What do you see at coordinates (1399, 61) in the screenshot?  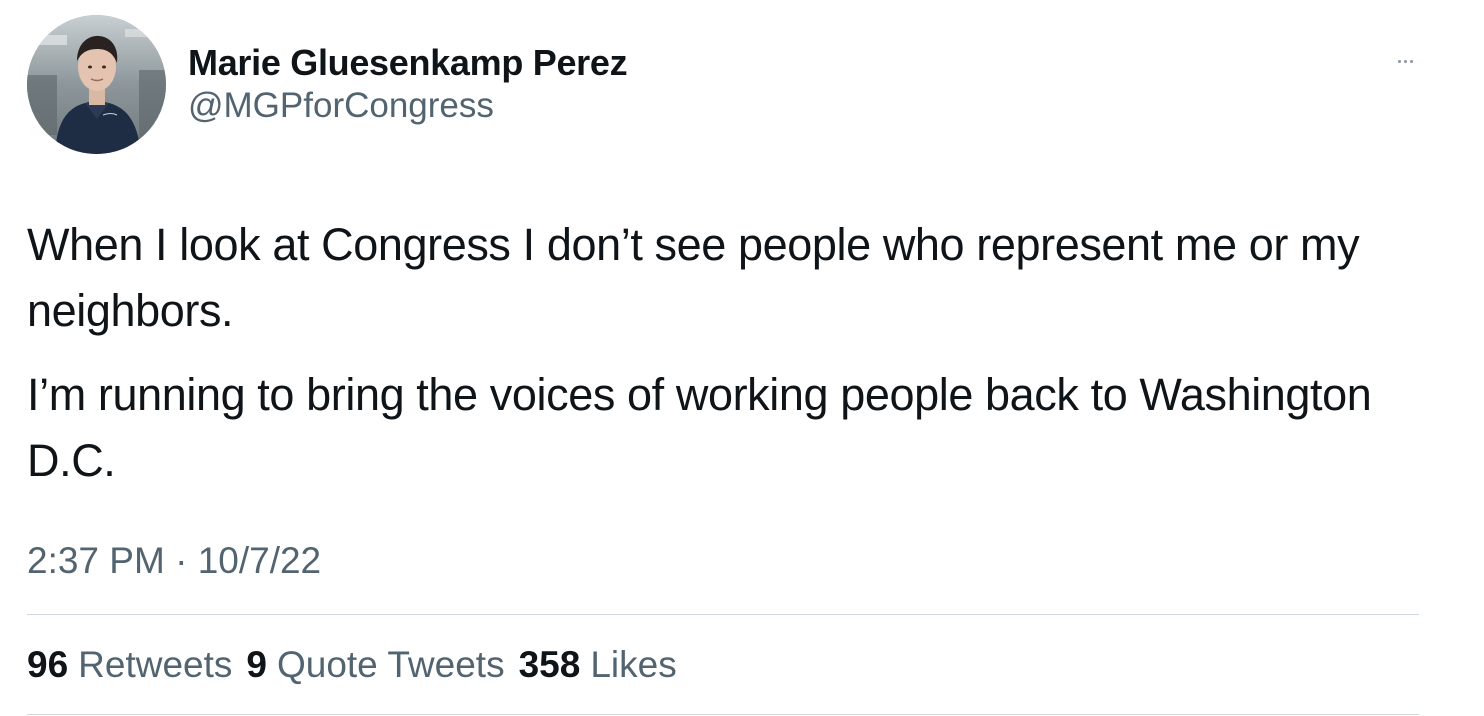 I see `more-horizontal-icon` at bounding box center [1399, 61].